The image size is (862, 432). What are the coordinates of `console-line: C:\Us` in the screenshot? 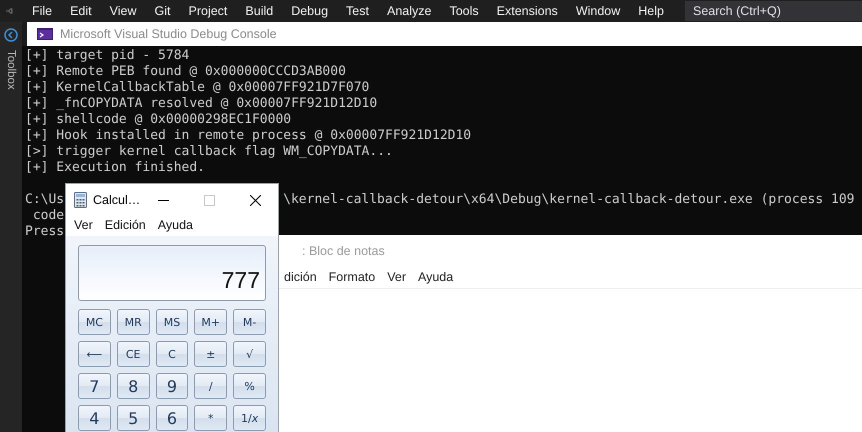 It's located at (44, 200).